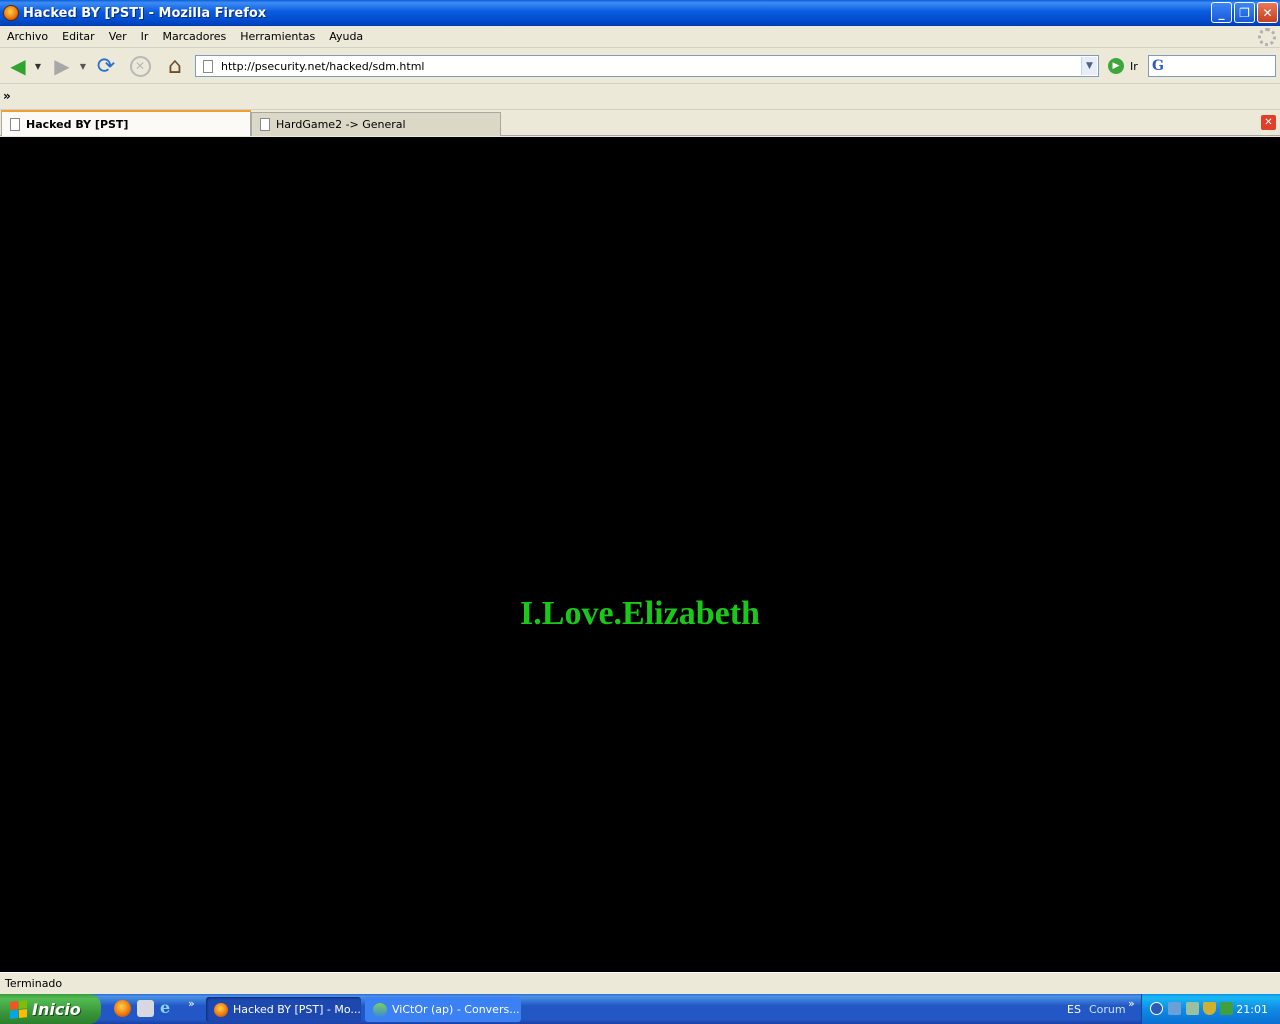 The height and width of the screenshot is (1024, 1280). What do you see at coordinates (1074, 1009) in the screenshot?
I see `language-indicator: ES` at bounding box center [1074, 1009].